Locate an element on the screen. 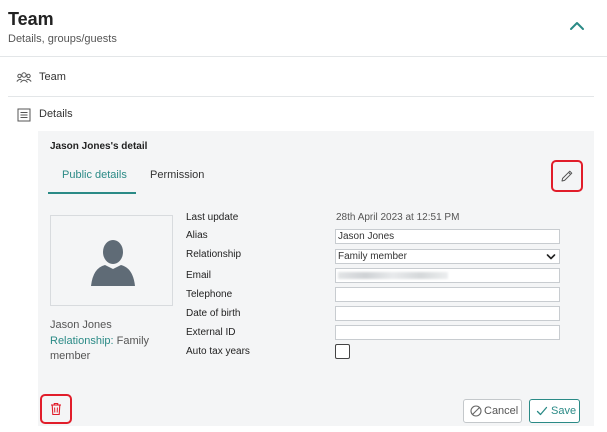 The image size is (607, 432). relationship-select: Family member is located at coordinates (447, 256).